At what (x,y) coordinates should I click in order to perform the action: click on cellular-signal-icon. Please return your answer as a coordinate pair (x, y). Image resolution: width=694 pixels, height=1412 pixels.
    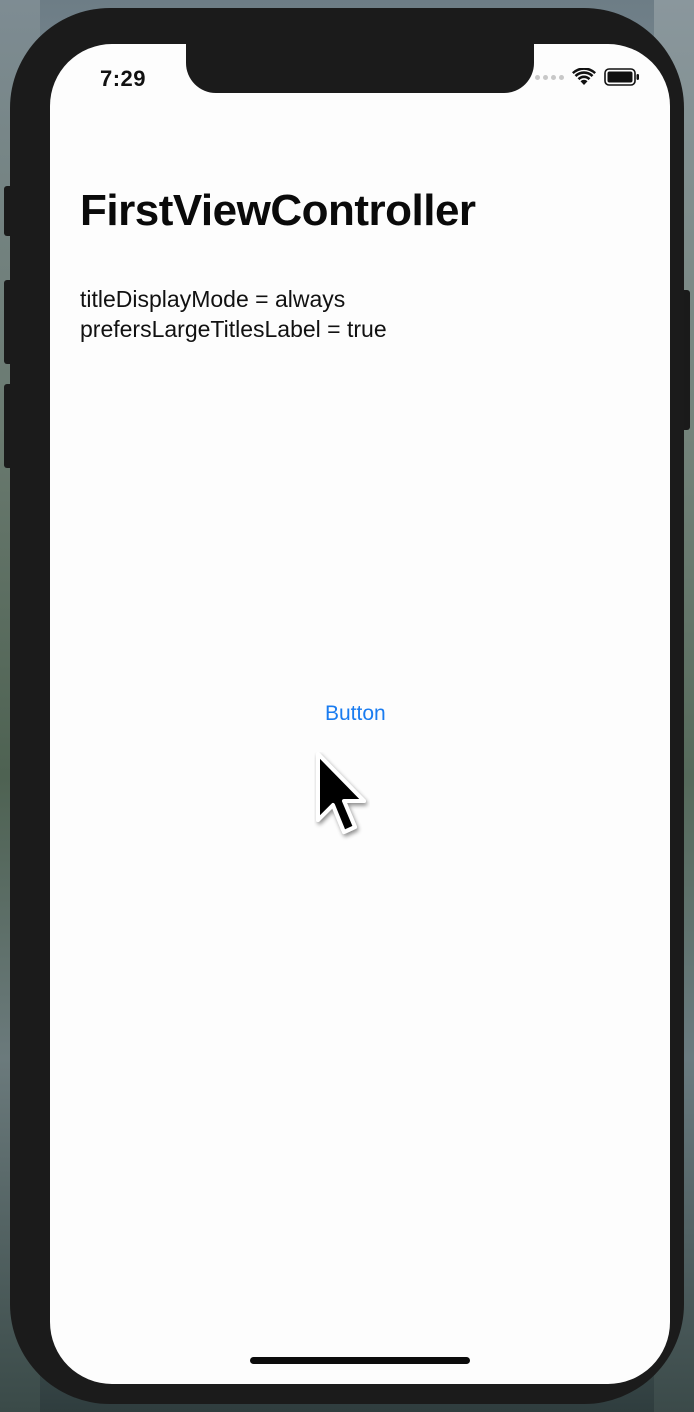
    Looking at the image, I should click on (549, 77).